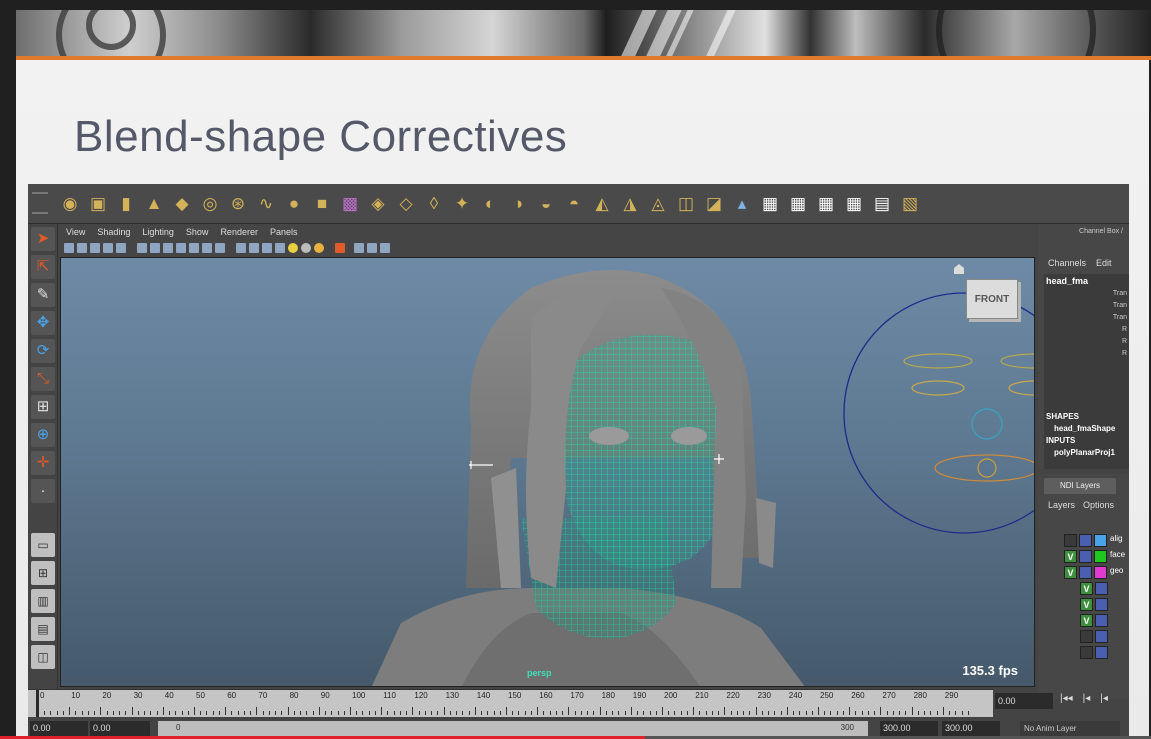 The height and width of the screenshot is (739, 1151). I want to click on brick-icon: ▧, so click(910, 204).